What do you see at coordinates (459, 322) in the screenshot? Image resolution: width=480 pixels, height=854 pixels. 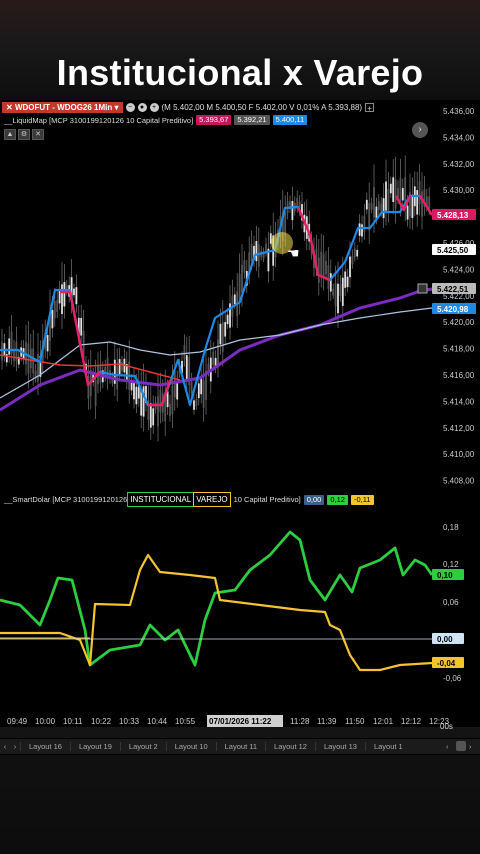 I see `price-tick: 5.420,00` at bounding box center [459, 322].